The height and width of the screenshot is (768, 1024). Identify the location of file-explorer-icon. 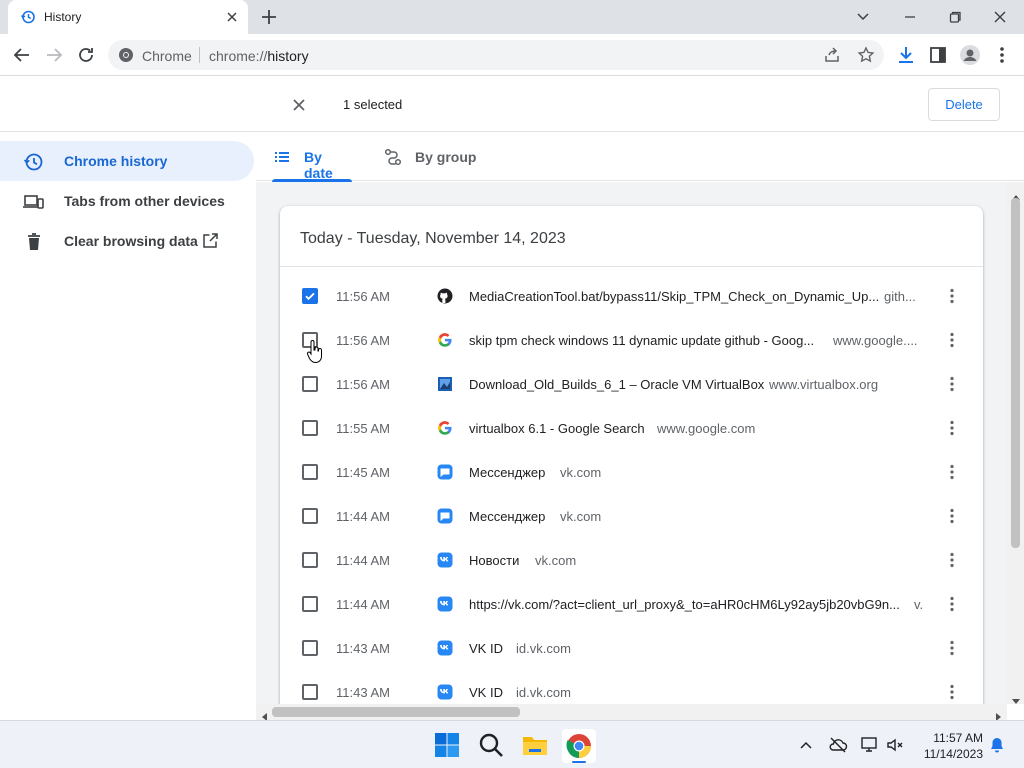
(535, 745).